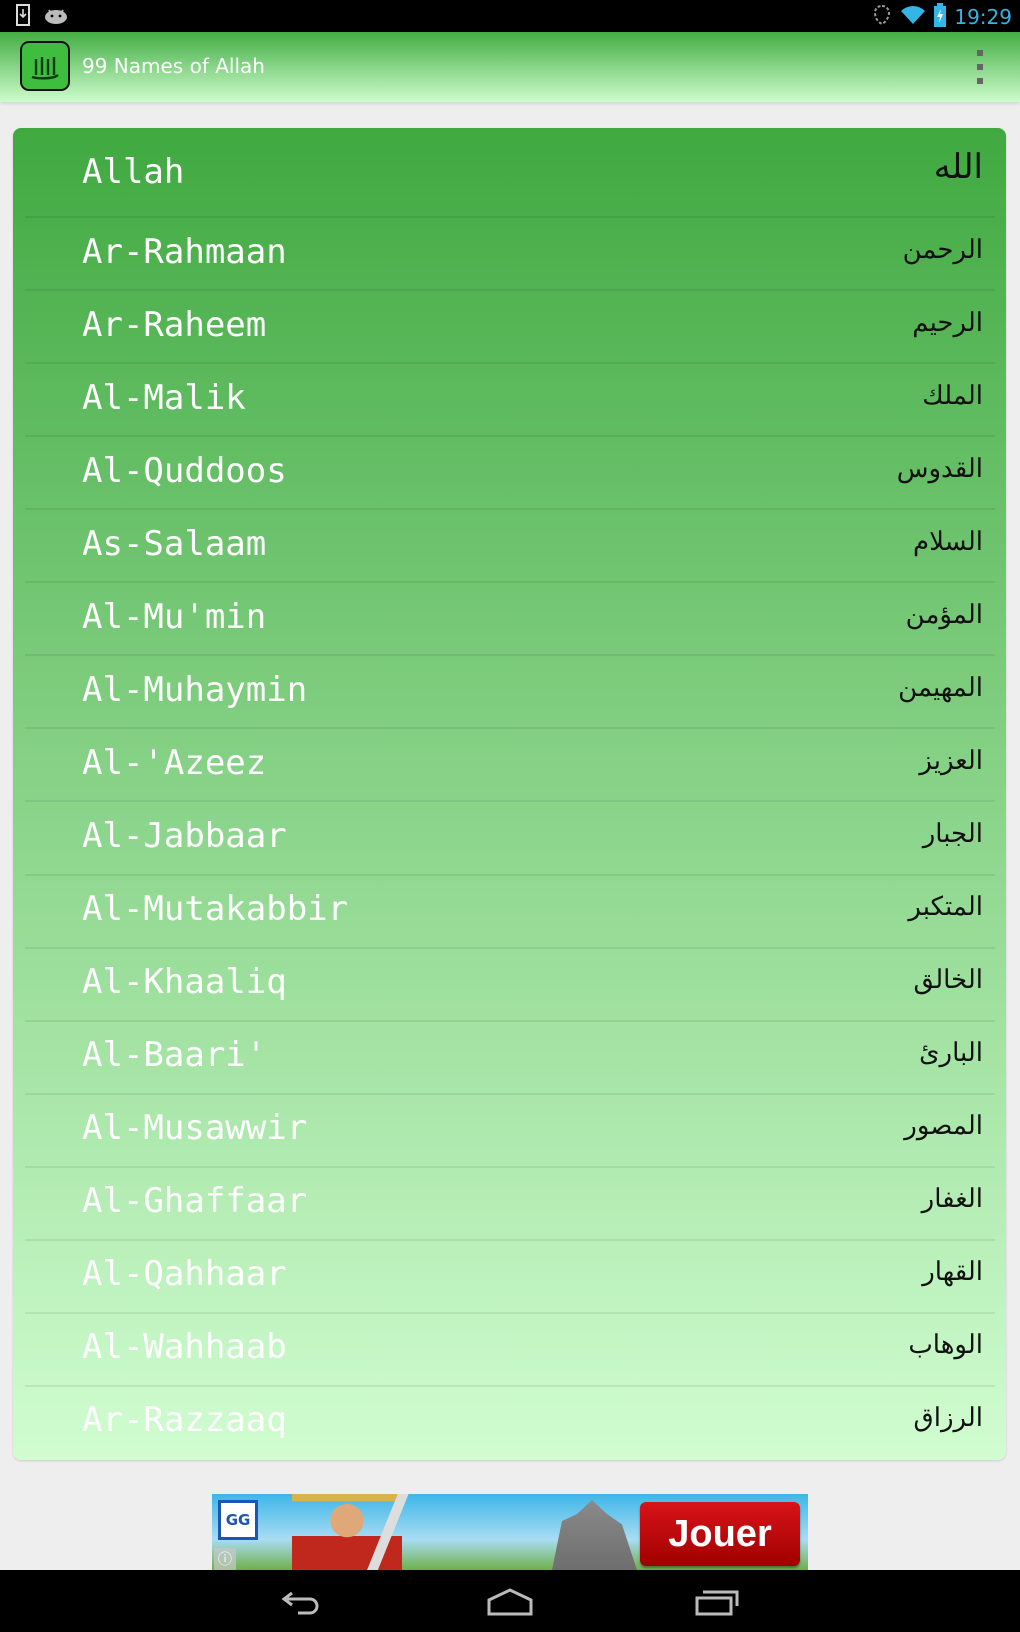  Describe the element at coordinates (913, 17) in the screenshot. I see `wifi-icon` at that location.